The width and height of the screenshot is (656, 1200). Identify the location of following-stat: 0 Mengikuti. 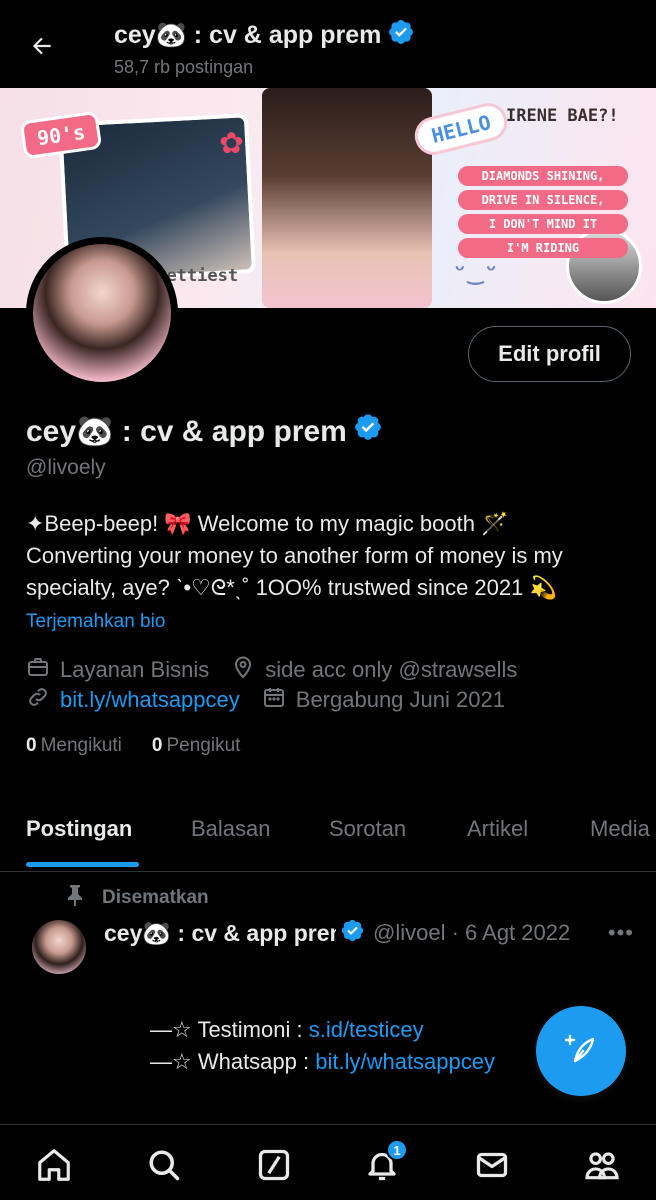
(74, 746).